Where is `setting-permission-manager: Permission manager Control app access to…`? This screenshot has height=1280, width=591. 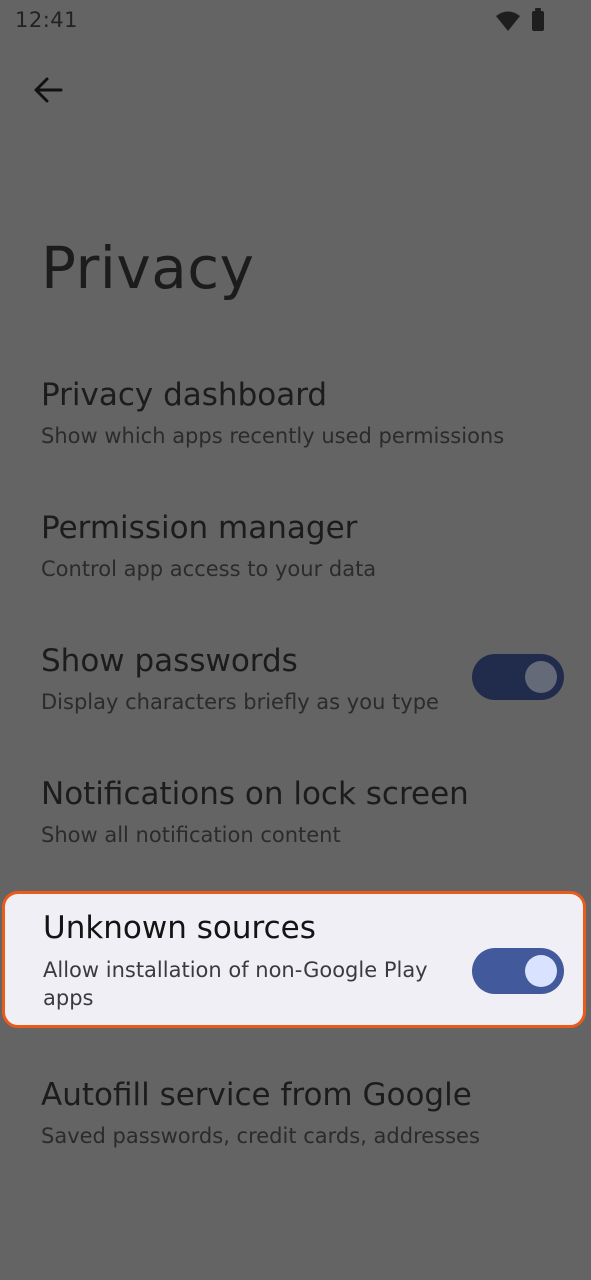 setting-permission-manager: Permission manager Control app access to… is located at coordinates (295, 553).